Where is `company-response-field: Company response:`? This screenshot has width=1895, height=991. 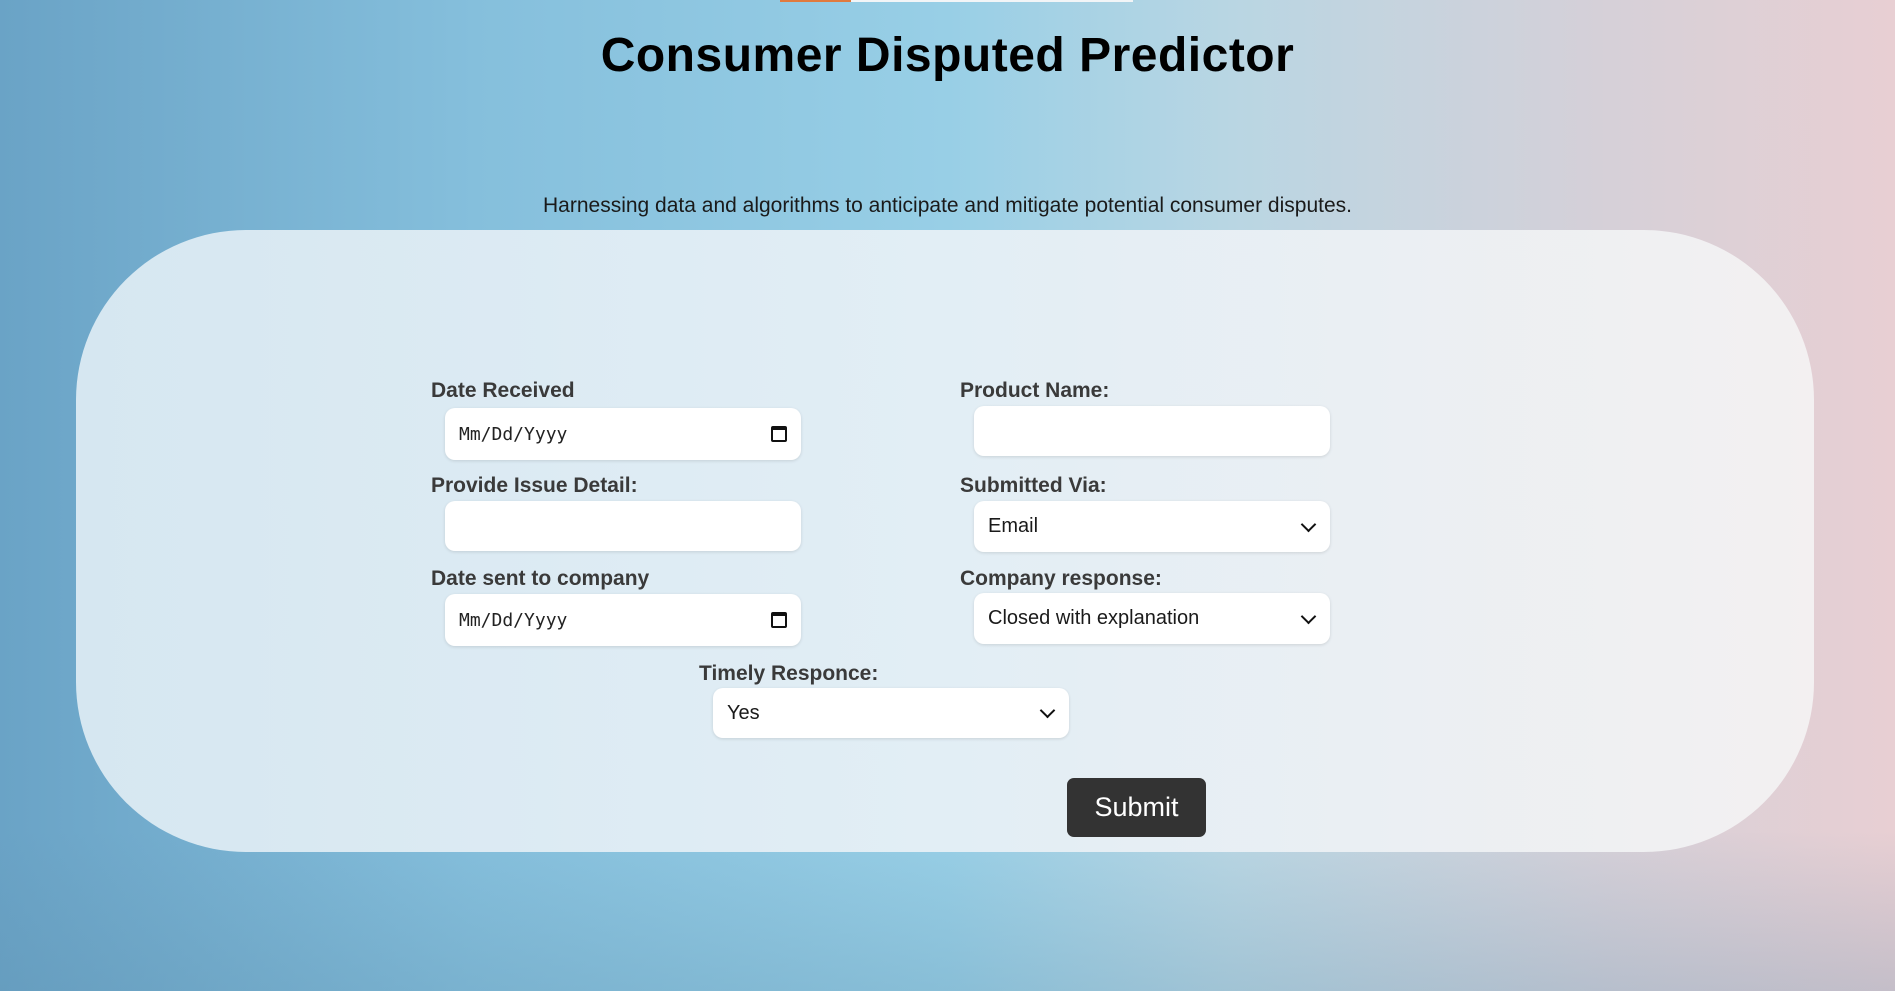
company-response-field: Company response: is located at coordinates (1061, 579).